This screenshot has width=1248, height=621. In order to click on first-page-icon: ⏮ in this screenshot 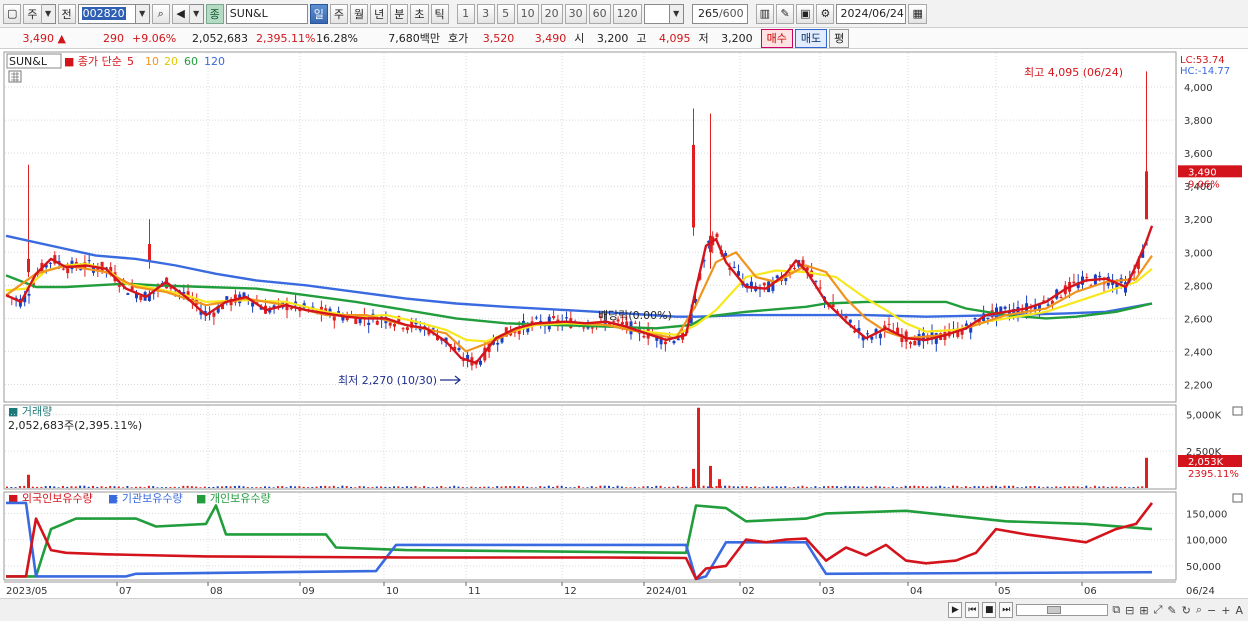, I will do `click(972, 610)`.